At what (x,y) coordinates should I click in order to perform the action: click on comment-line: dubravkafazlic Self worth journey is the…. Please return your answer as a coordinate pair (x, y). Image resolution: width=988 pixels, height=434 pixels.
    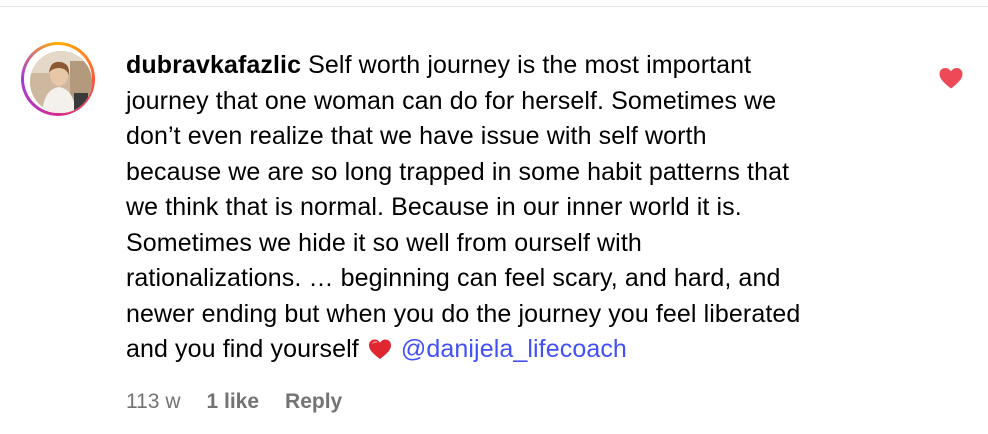
    Looking at the image, I should click on (526, 66).